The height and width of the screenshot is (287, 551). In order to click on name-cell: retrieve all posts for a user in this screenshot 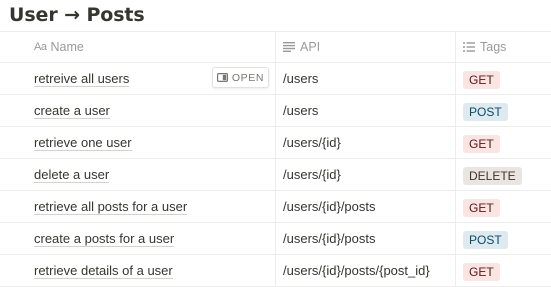, I will do `click(138, 206)`.